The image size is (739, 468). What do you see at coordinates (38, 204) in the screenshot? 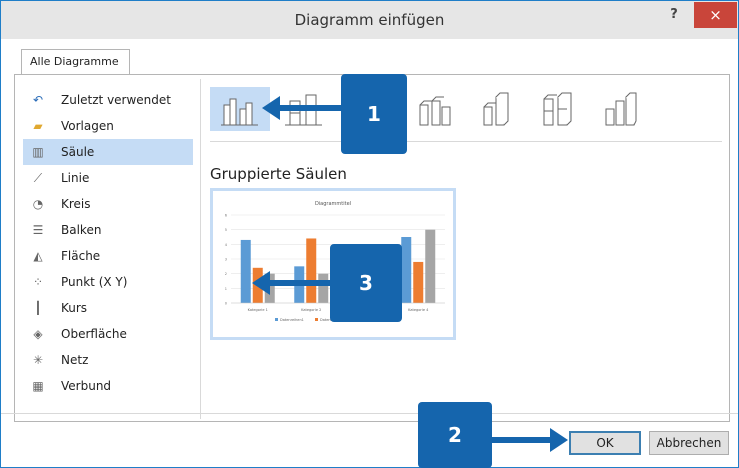
I see `pie-chart-icon: ◔` at bounding box center [38, 204].